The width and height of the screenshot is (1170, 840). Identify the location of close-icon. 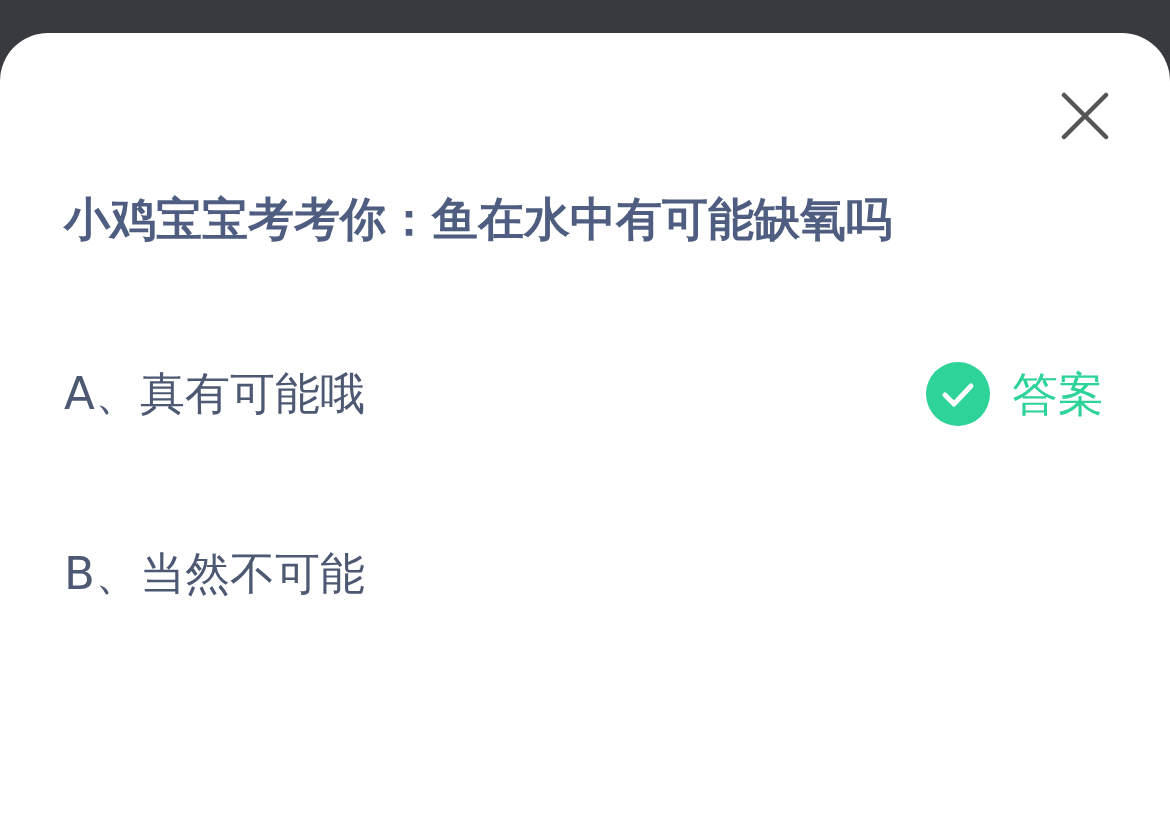
(1085, 116).